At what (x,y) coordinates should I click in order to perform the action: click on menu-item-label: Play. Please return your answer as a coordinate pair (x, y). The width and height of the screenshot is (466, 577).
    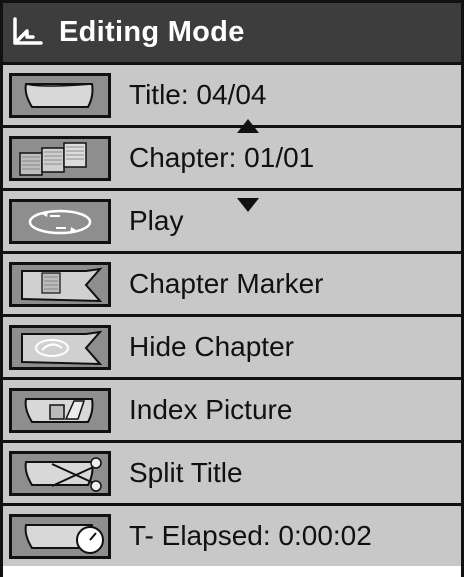
    Looking at the image, I should click on (156, 220).